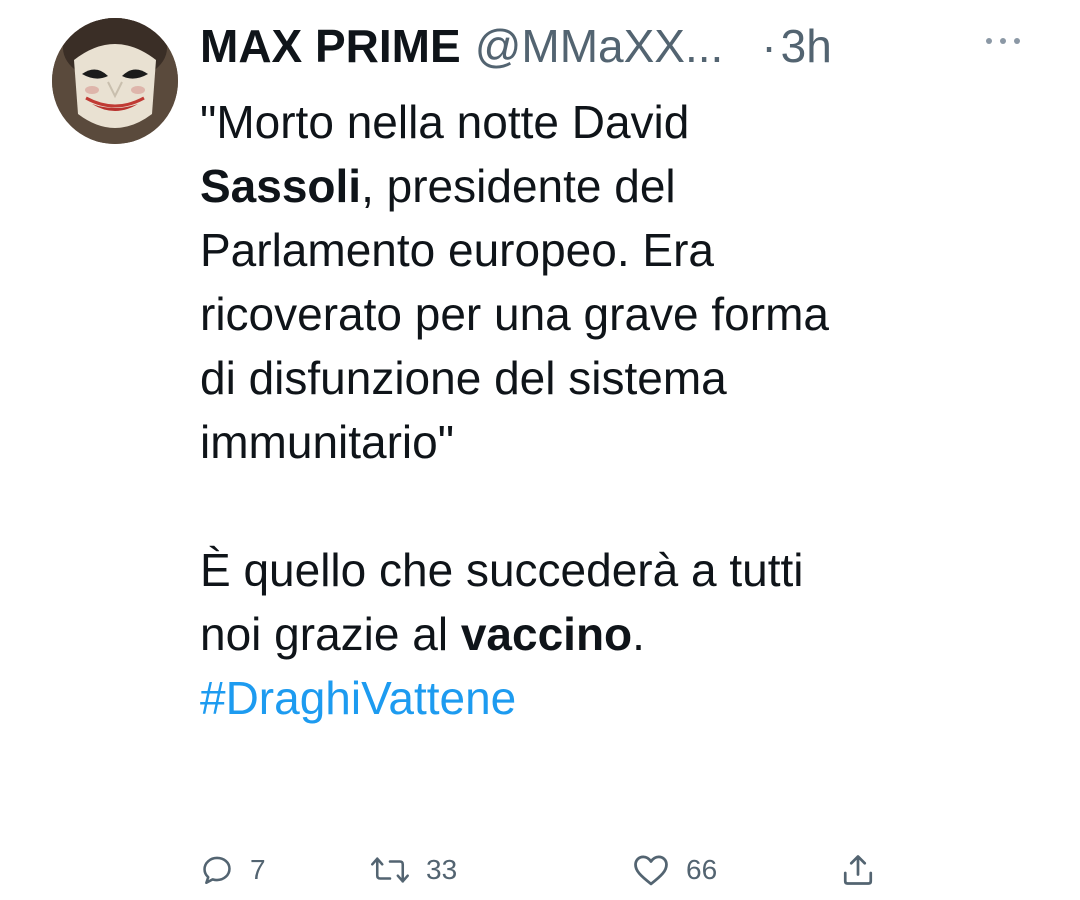 The width and height of the screenshot is (1080, 900). Describe the element at coordinates (638, 634) in the screenshot. I see `body-text: .` at that location.